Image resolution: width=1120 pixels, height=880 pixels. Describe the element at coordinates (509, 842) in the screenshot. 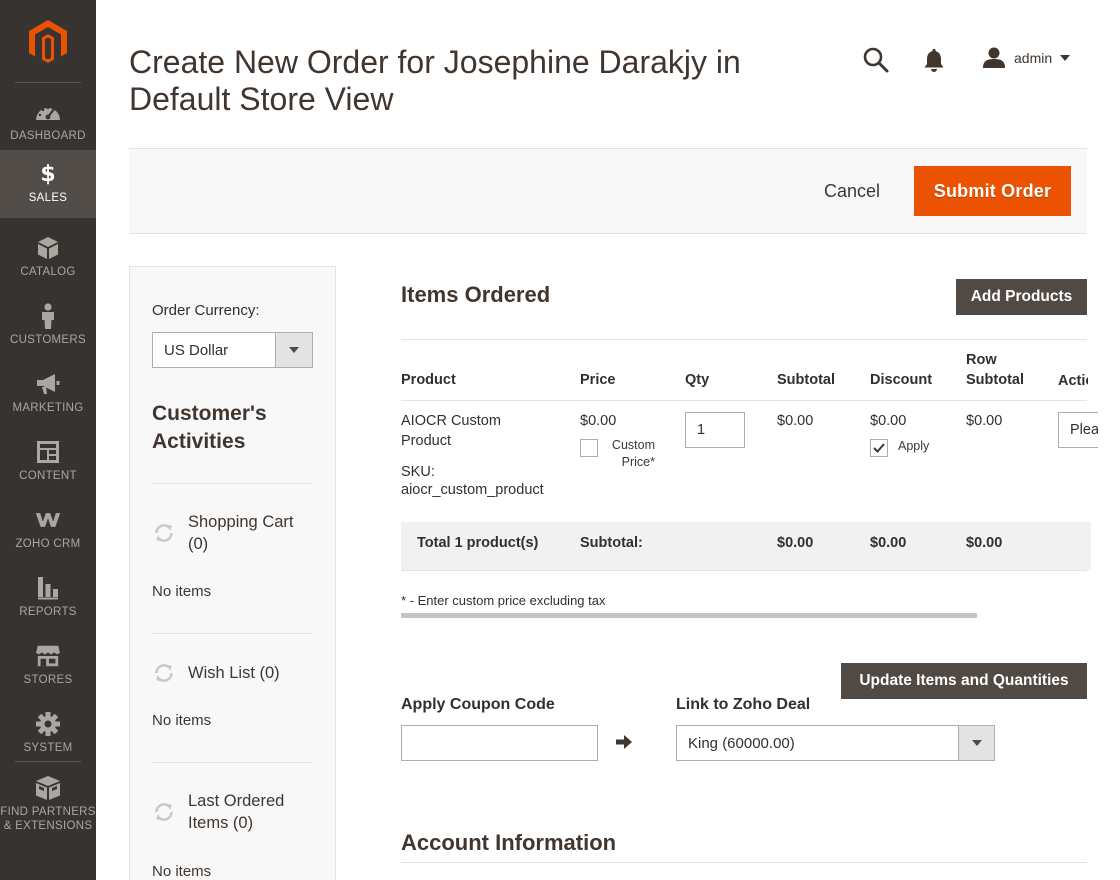

I see `account-information-title: Account Information` at that location.